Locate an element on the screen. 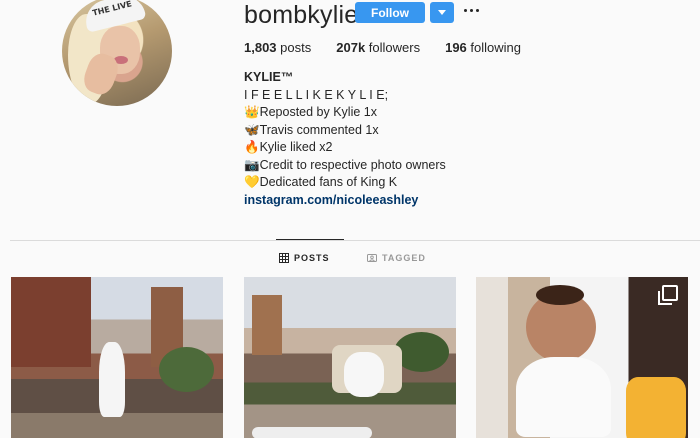 The height and width of the screenshot is (438, 700). bio-line: 🦋Travis commented 1x is located at coordinates (311, 129).